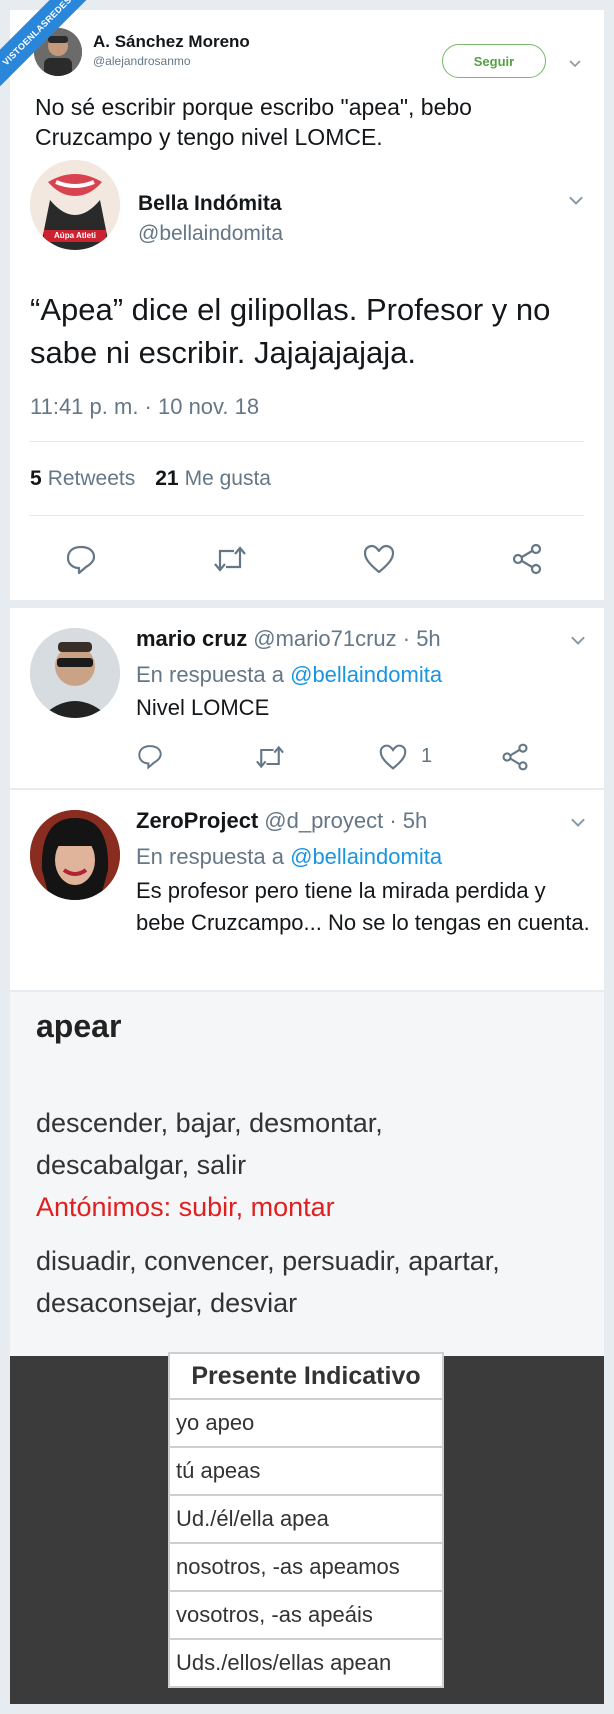 The height and width of the screenshot is (1714, 614). I want to click on retweets-count: 5, so click(36, 479).